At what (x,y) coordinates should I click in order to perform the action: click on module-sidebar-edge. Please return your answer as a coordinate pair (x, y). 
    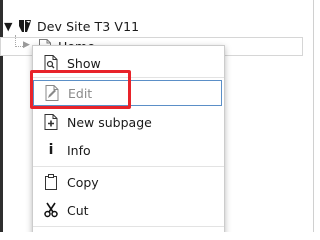
    Looking at the image, I should click on (1, 116).